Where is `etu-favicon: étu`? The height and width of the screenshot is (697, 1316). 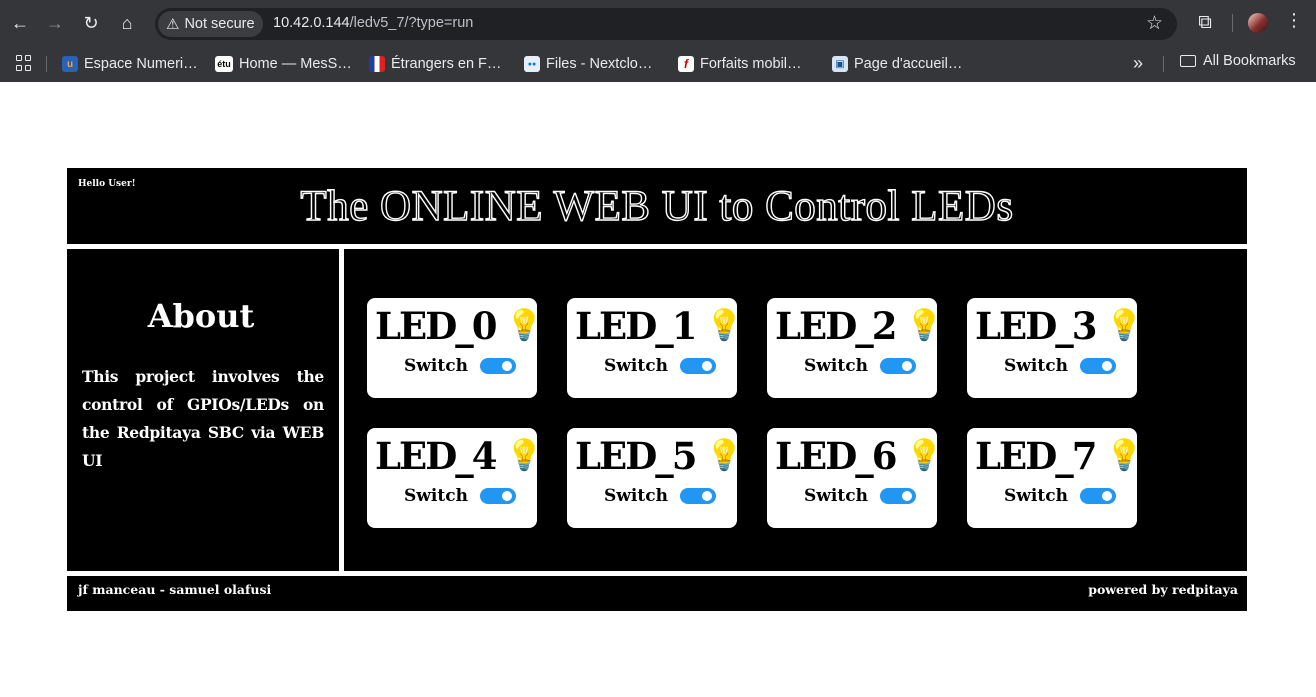
etu-favicon: étu is located at coordinates (224, 64).